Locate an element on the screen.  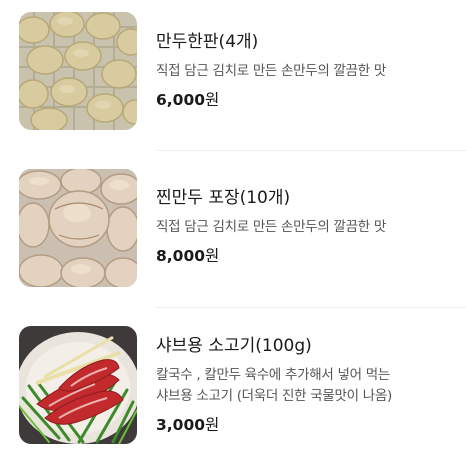
item-name: 만두한판(4개) is located at coordinates (207, 42).